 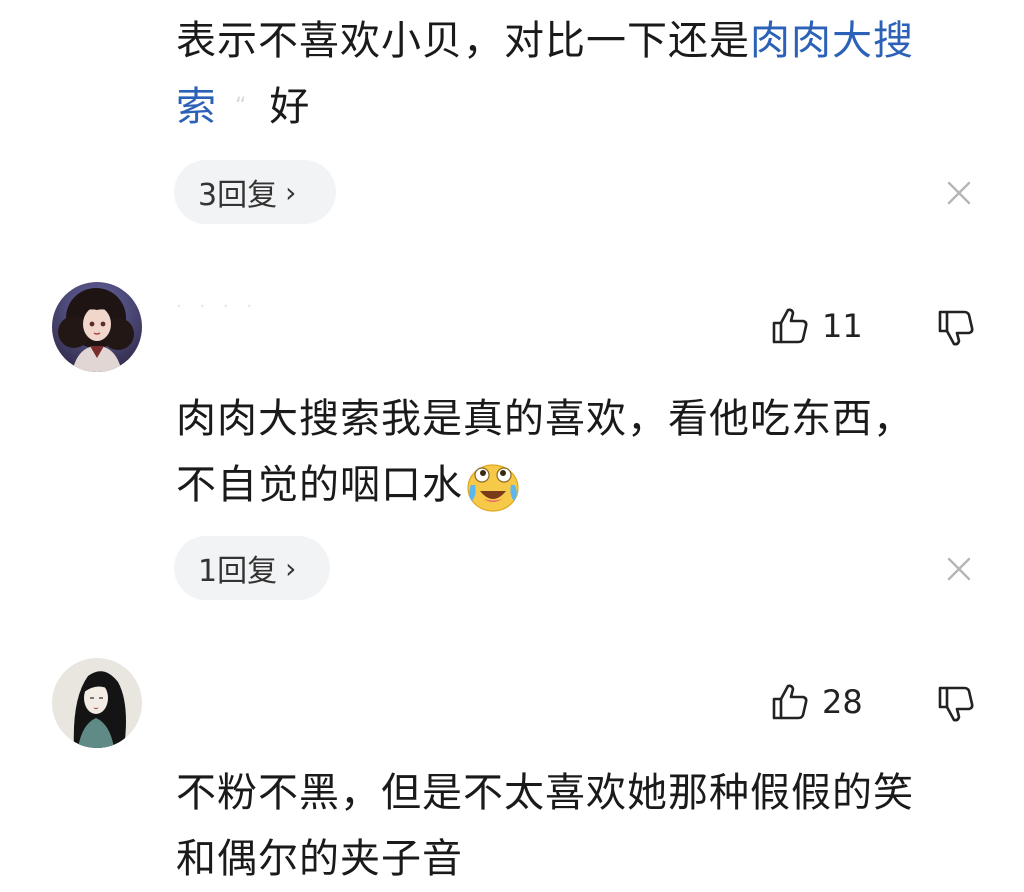 What do you see at coordinates (842, 702) in the screenshot?
I see `like-count: 28` at bounding box center [842, 702].